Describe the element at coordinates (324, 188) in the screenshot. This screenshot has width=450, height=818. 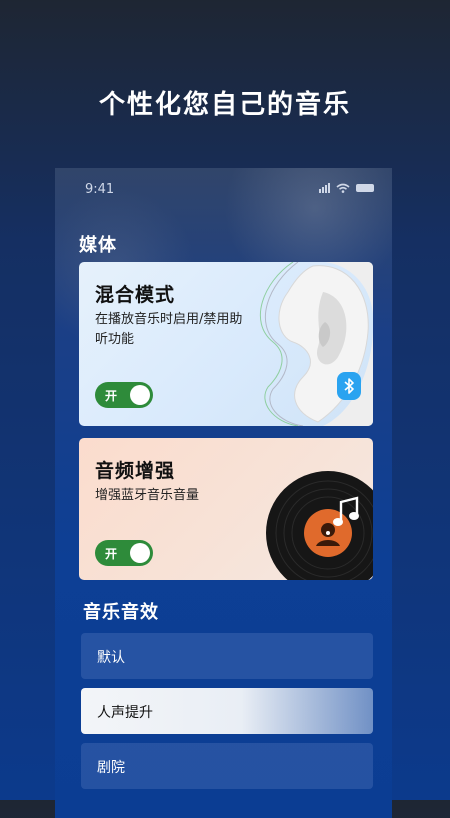
I see `signal-icon` at that location.